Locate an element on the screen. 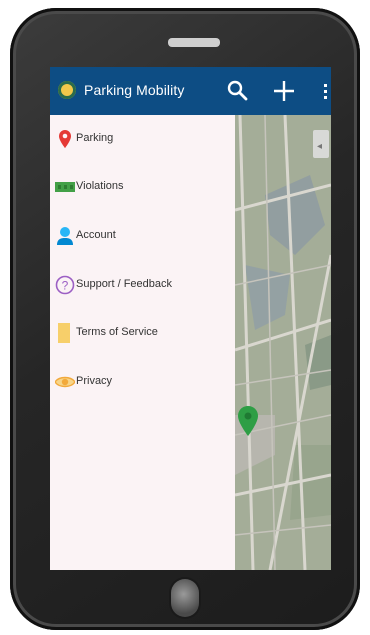 This screenshot has width=370, height=635. drawer-item-label: Account is located at coordinates (96, 235).